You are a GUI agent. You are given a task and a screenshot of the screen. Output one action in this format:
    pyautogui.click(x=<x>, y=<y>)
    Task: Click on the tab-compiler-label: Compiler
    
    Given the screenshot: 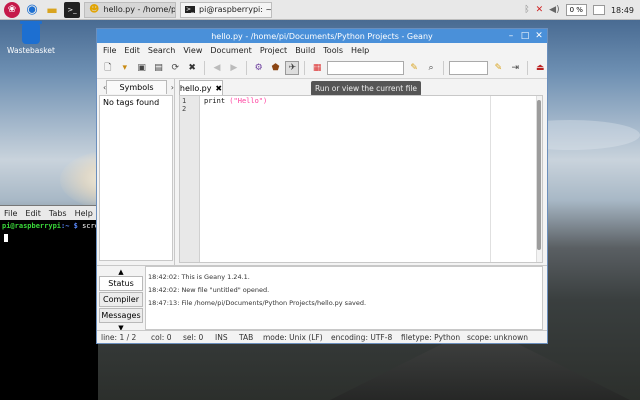 What is the action you would take?
    pyautogui.click(x=120, y=299)
    